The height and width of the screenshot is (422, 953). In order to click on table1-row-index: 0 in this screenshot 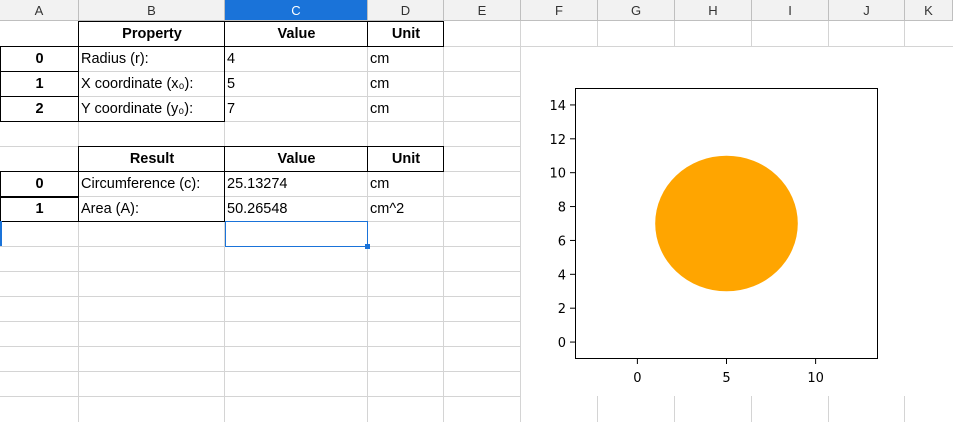, I will do `click(39, 58)`.